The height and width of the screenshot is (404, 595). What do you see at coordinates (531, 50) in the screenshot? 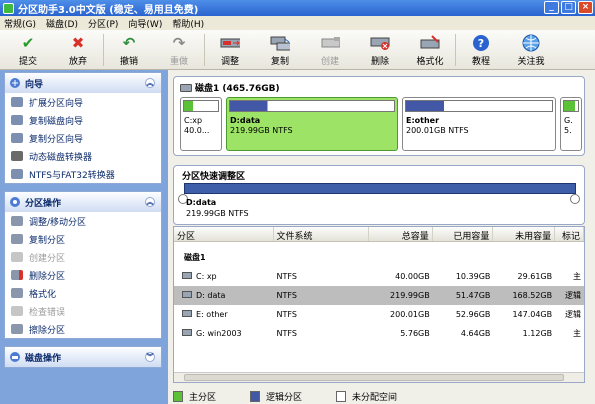
I see `follow-me-button: 关注我` at bounding box center [531, 50].